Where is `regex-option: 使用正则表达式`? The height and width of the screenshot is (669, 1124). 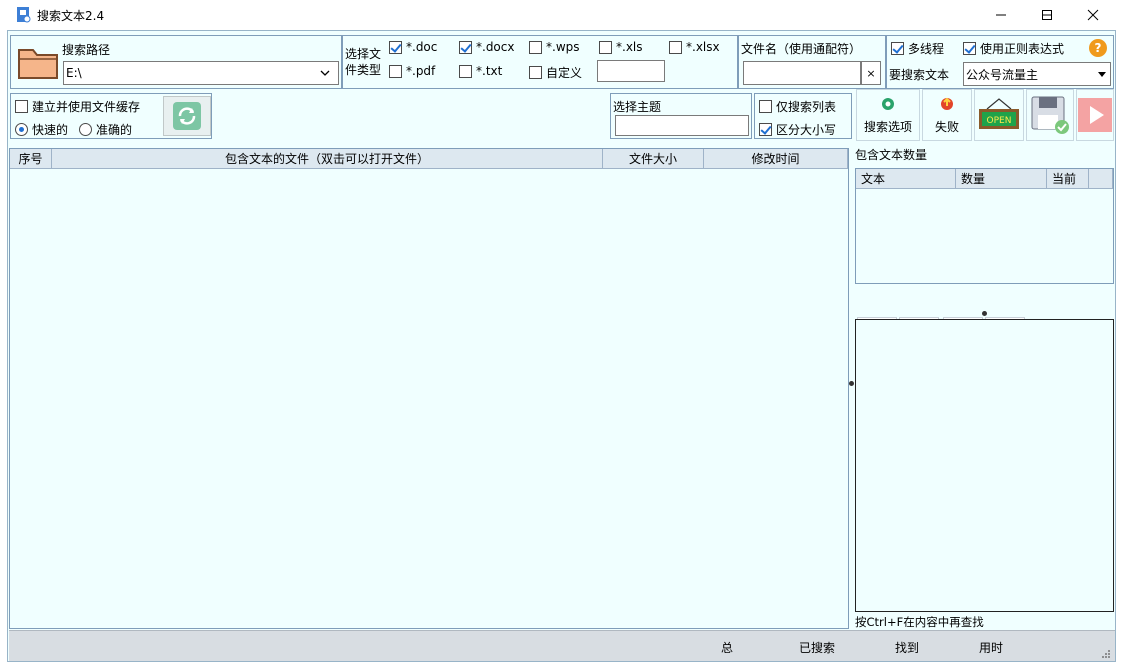 regex-option: 使用正则表达式 is located at coordinates (1013, 48).